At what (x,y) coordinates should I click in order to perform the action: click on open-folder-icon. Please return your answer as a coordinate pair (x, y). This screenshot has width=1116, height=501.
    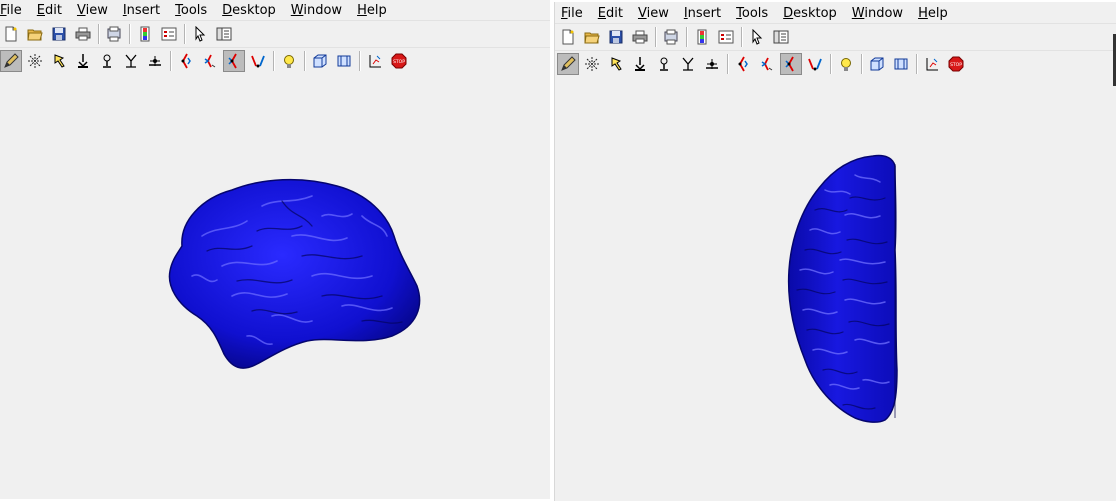
    Looking at the image, I should click on (35, 34).